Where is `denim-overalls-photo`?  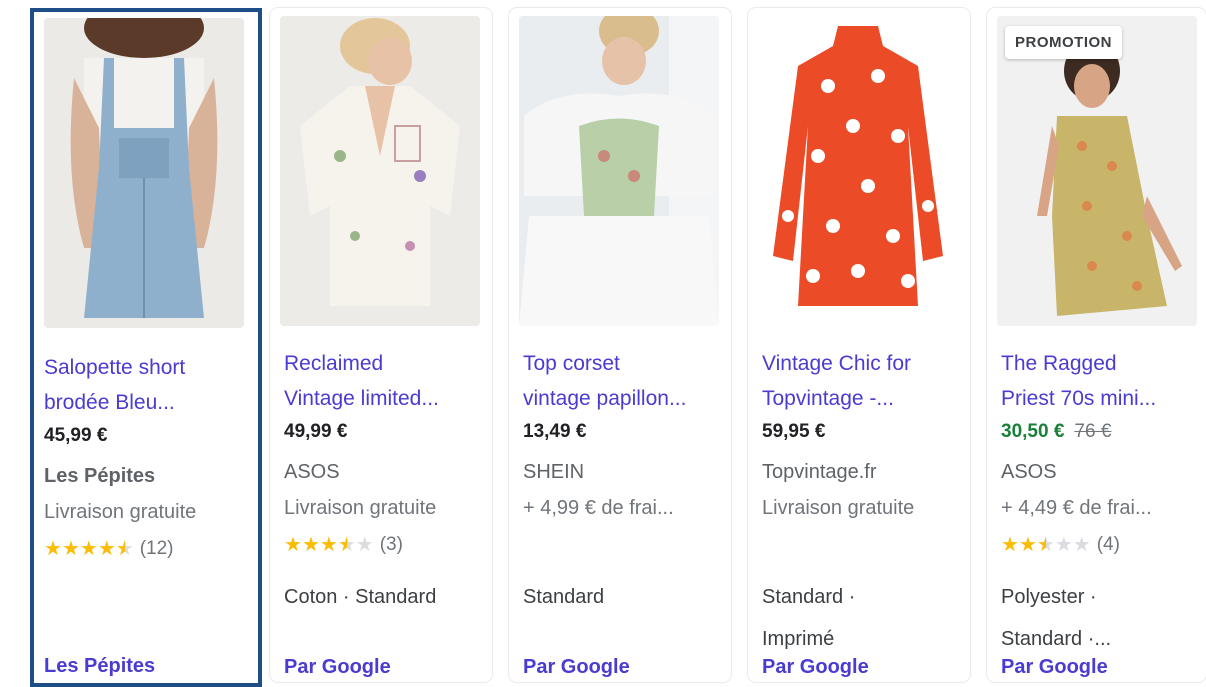
denim-overalls-photo is located at coordinates (144, 173).